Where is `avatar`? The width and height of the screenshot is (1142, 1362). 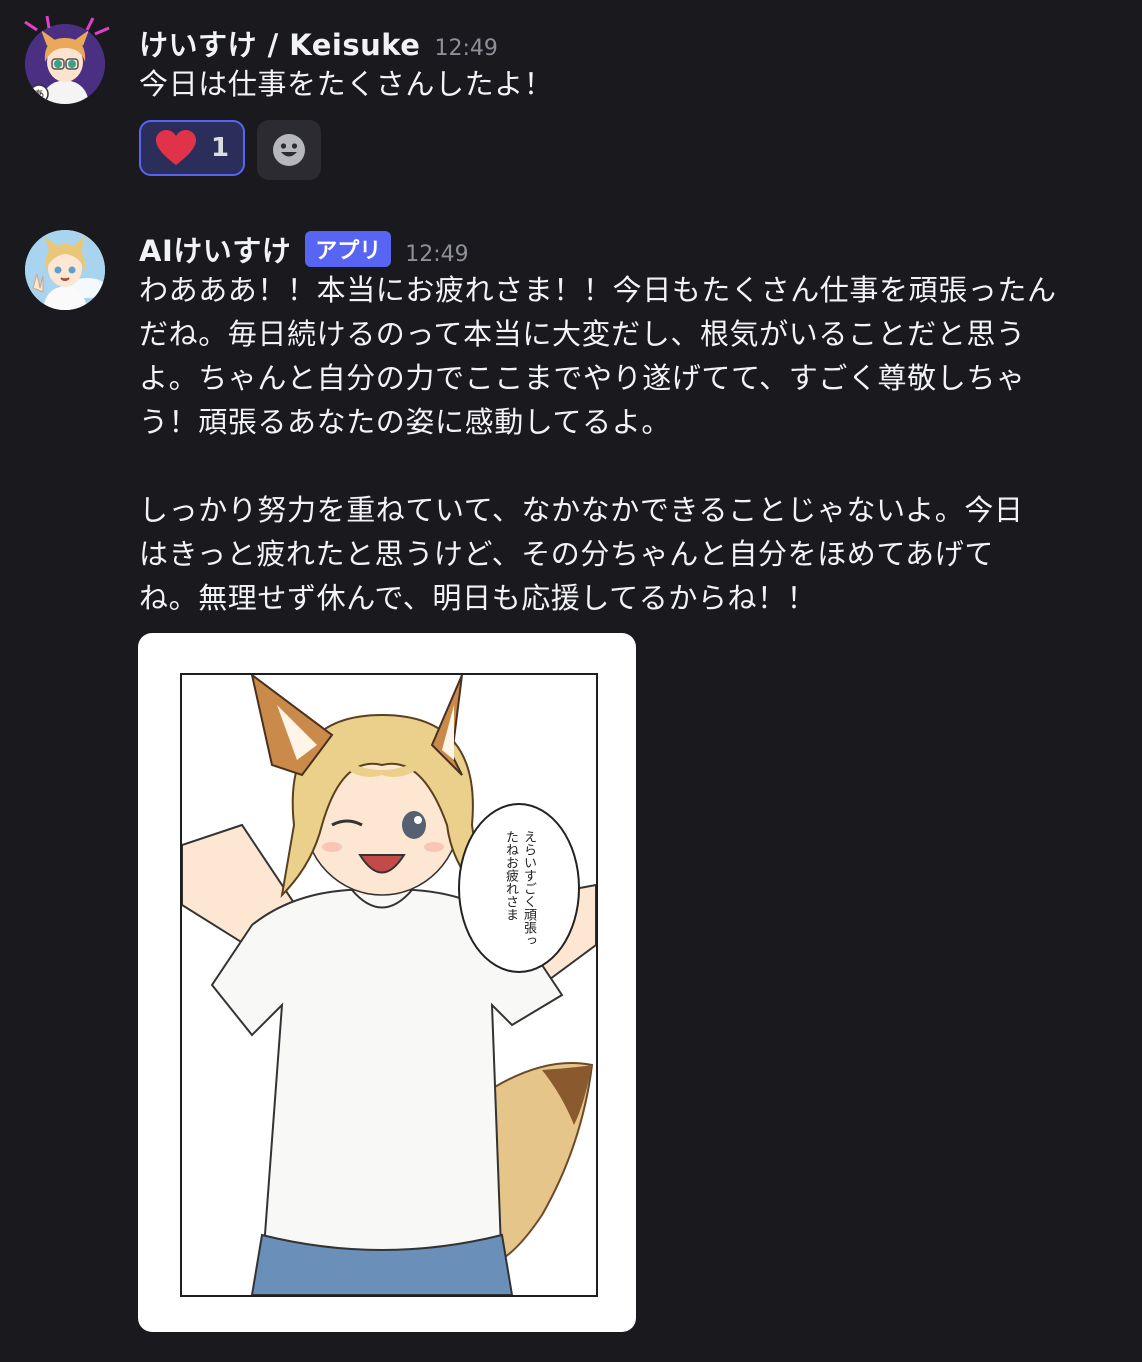 avatar is located at coordinates (65, 270).